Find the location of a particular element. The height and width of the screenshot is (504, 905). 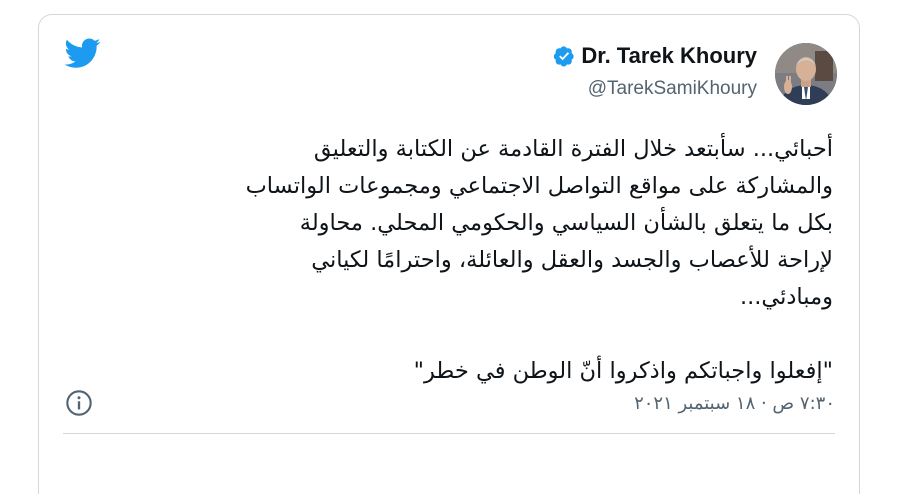

verified-badge-icon is located at coordinates (564, 56).